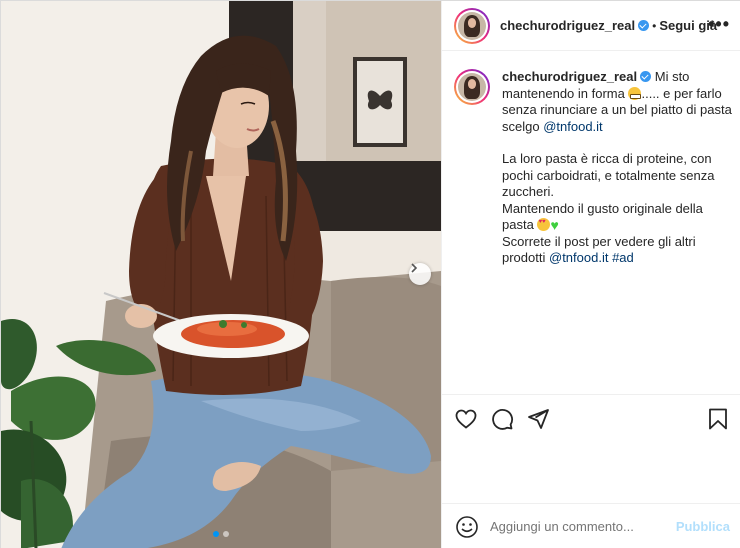 The height and width of the screenshot is (548, 740). What do you see at coordinates (580, 526) in the screenshot?
I see `comment-input` at bounding box center [580, 526].